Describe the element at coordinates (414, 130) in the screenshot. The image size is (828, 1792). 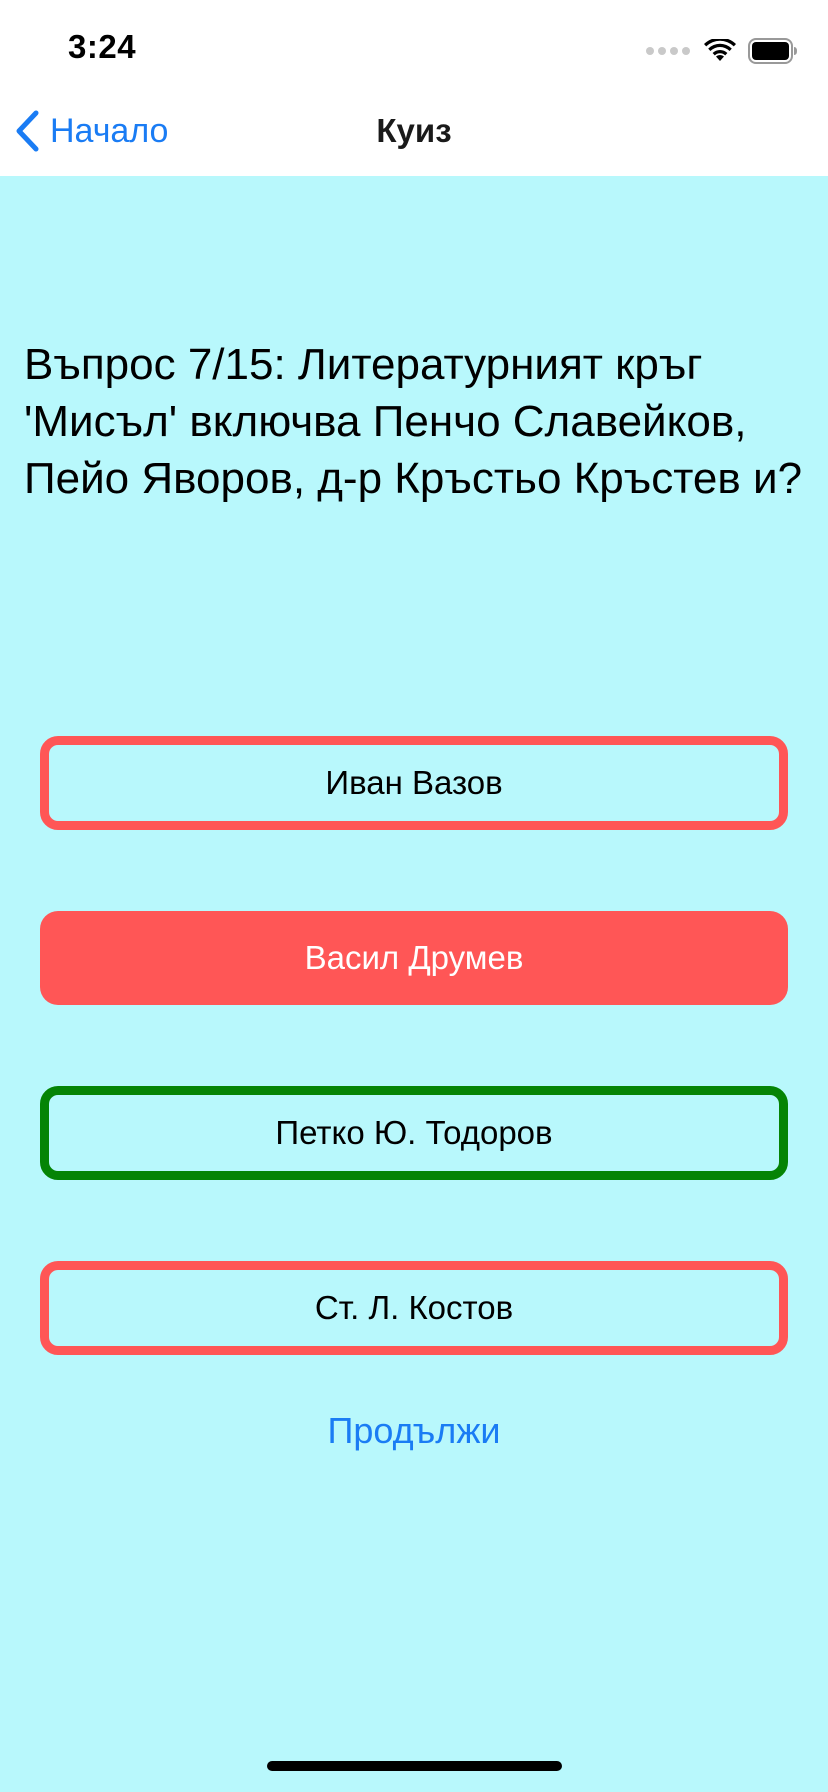
I see `page-title: Куиз` at that location.